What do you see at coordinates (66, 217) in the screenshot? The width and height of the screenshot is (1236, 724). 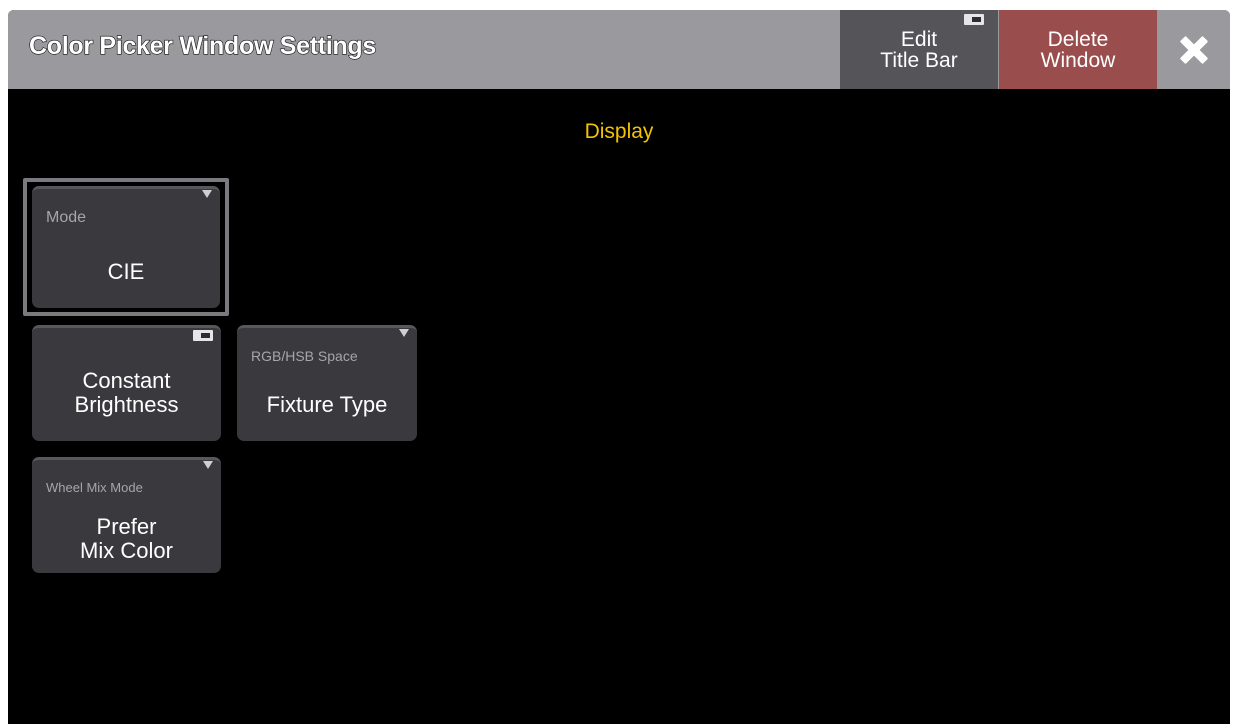 I see `mode-label: Mode` at bounding box center [66, 217].